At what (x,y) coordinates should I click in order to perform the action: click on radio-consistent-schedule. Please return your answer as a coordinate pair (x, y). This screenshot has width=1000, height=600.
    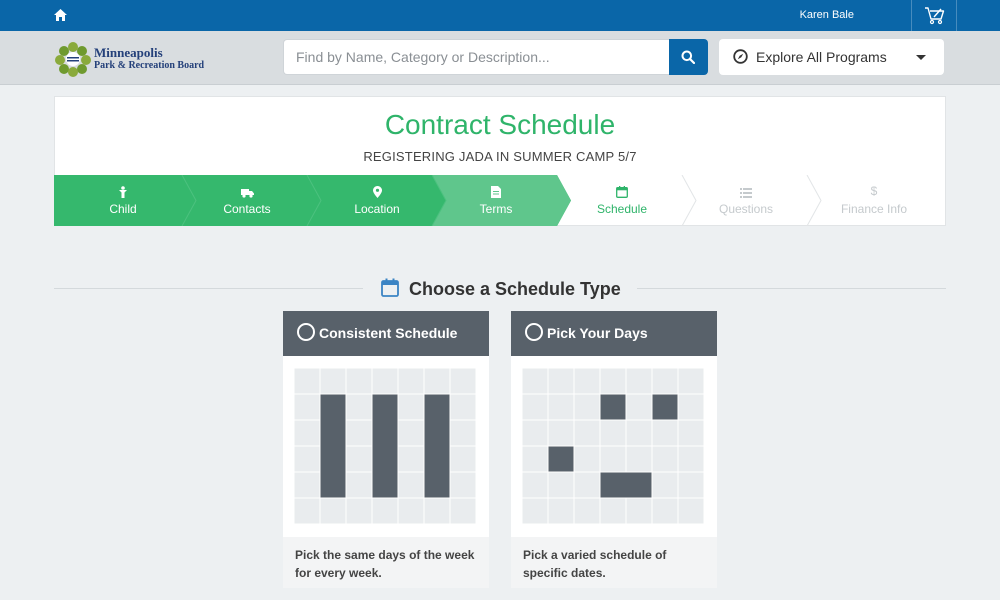
    Looking at the image, I should click on (306, 332).